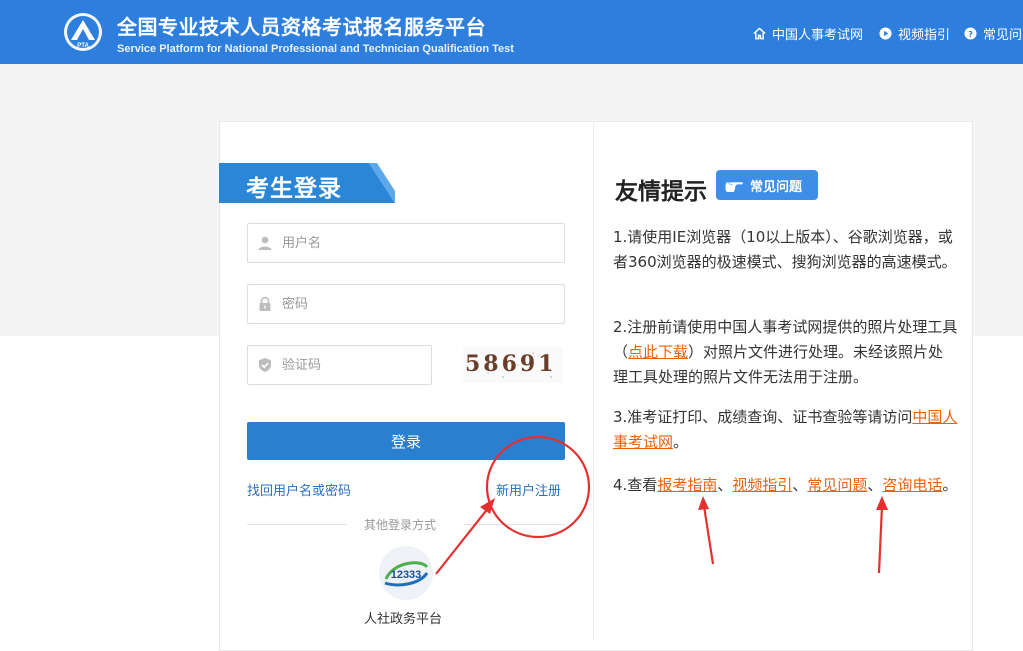 The height and width of the screenshot is (651, 1023). What do you see at coordinates (83, 46) in the screenshot?
I see `svg-text: PTA` at bounding box center [83, 46].